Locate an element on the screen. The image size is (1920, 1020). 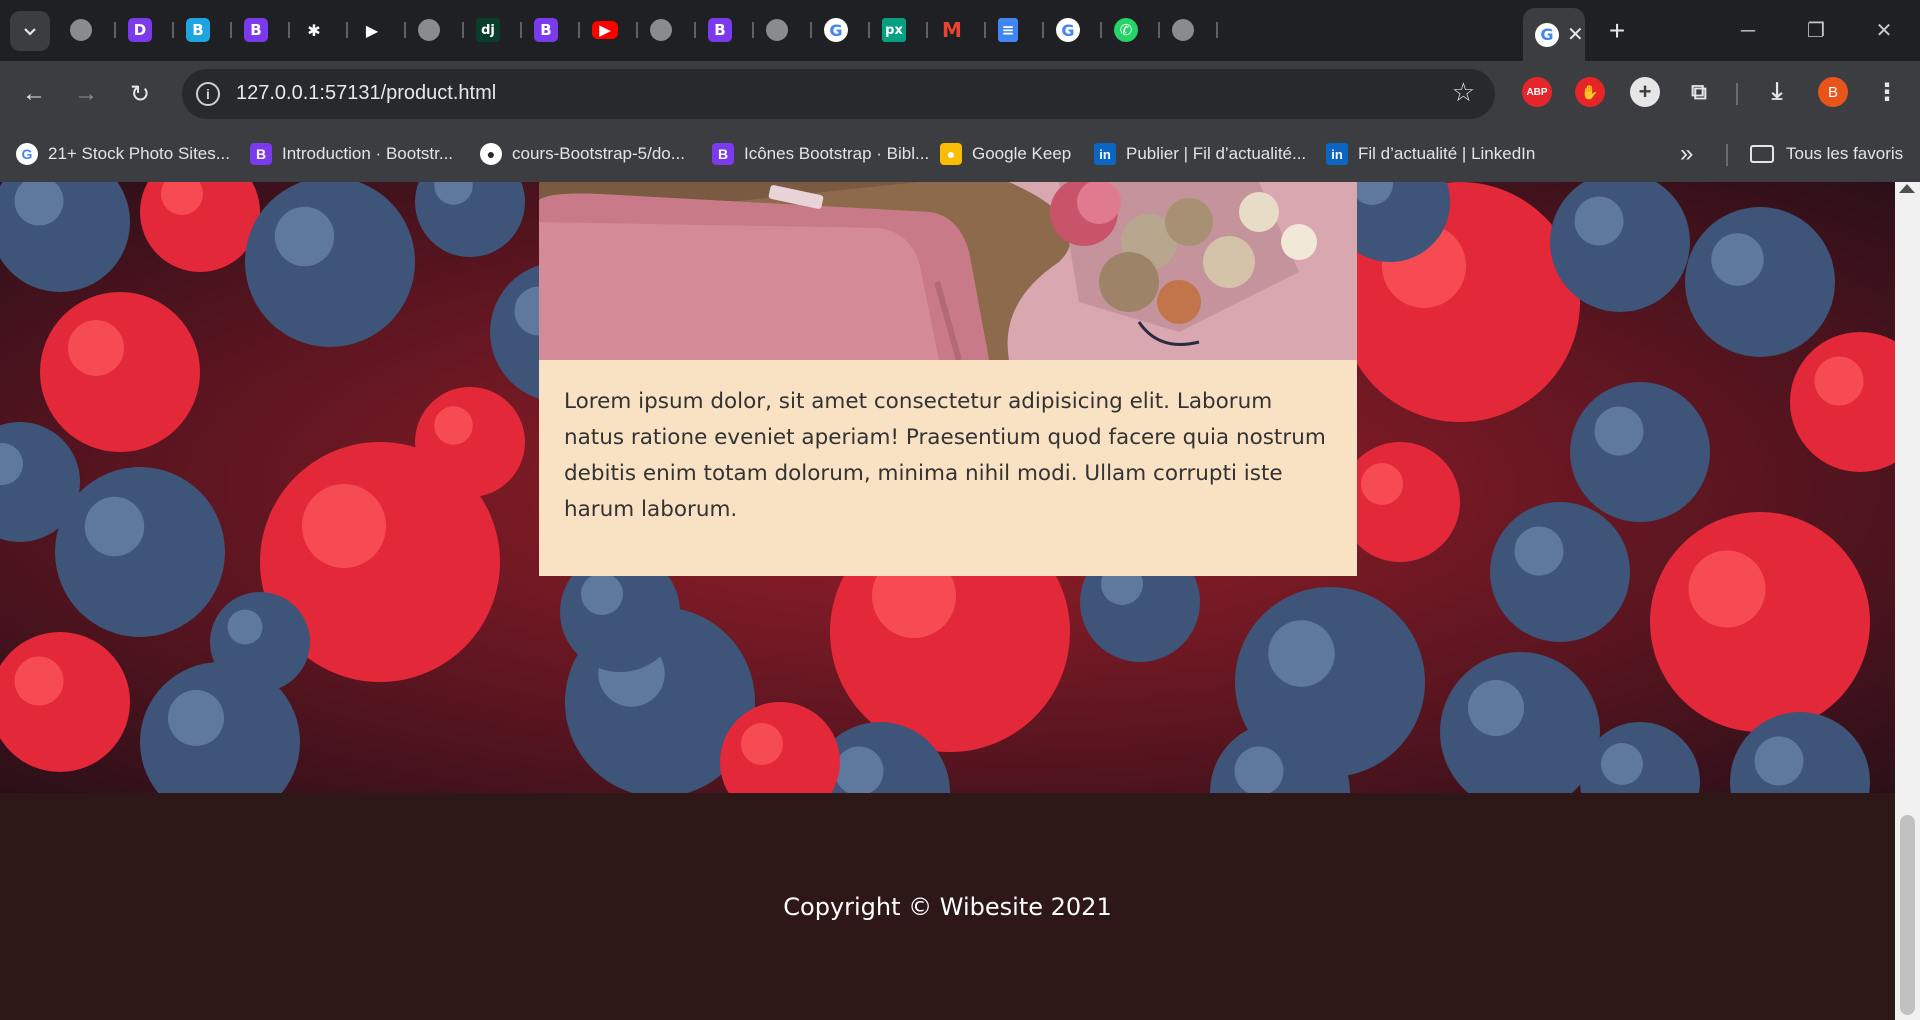
close-window-button: ✕ is located at coordinates (1884, 31).